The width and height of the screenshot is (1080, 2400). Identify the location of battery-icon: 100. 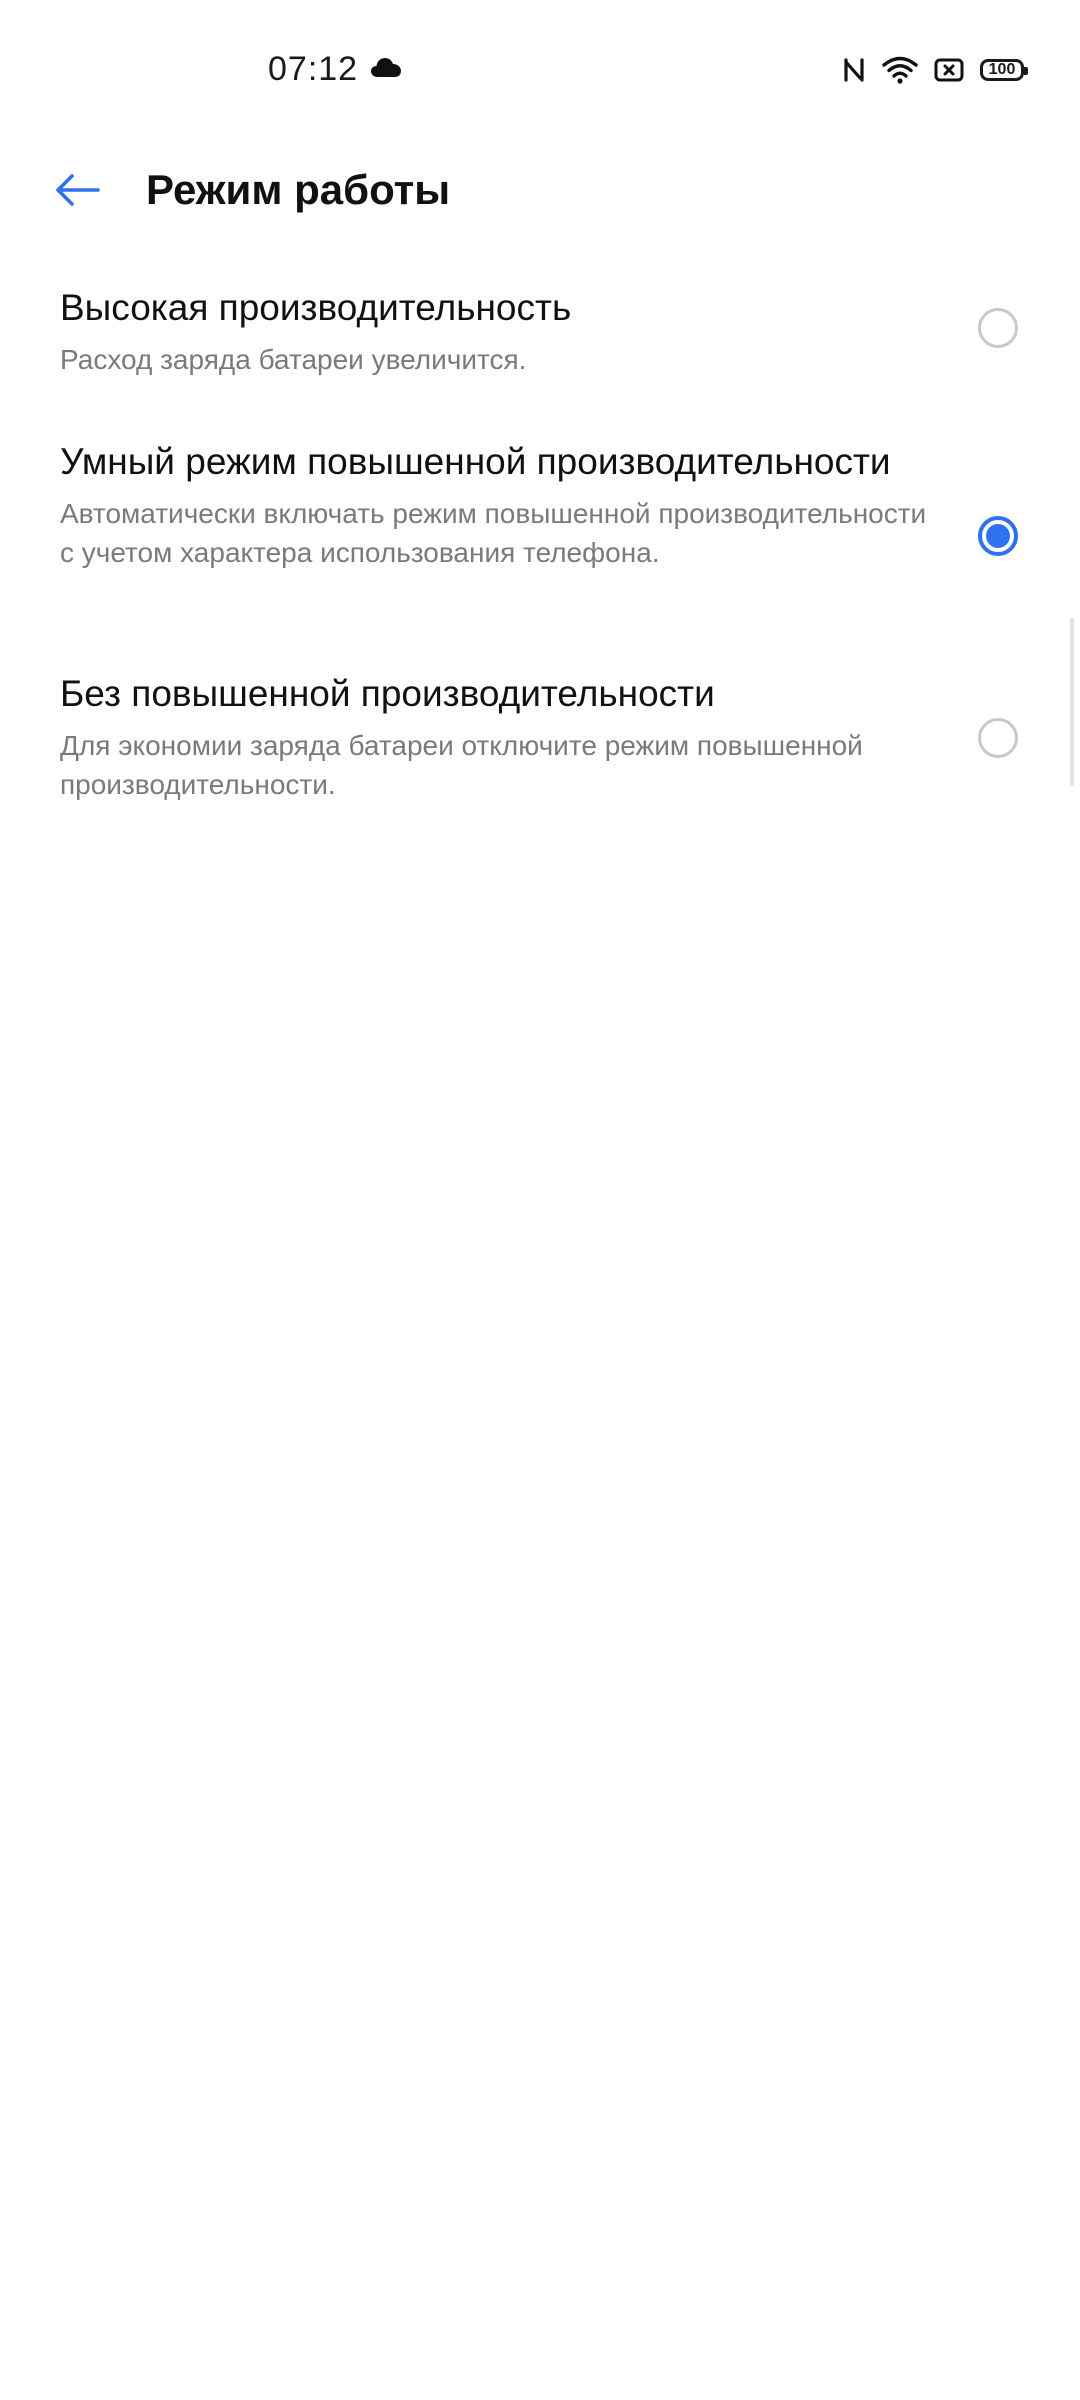
(1004, 70).